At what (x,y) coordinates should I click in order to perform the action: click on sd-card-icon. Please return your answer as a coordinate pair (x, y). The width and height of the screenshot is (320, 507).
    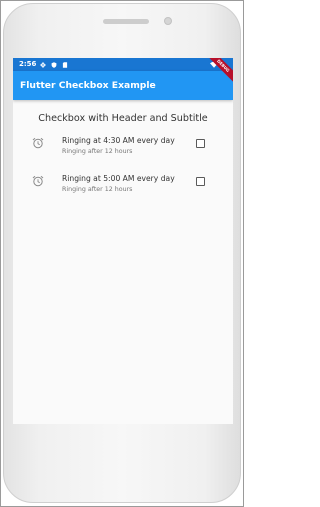
    Looking at the image, I should click on (65, 64).